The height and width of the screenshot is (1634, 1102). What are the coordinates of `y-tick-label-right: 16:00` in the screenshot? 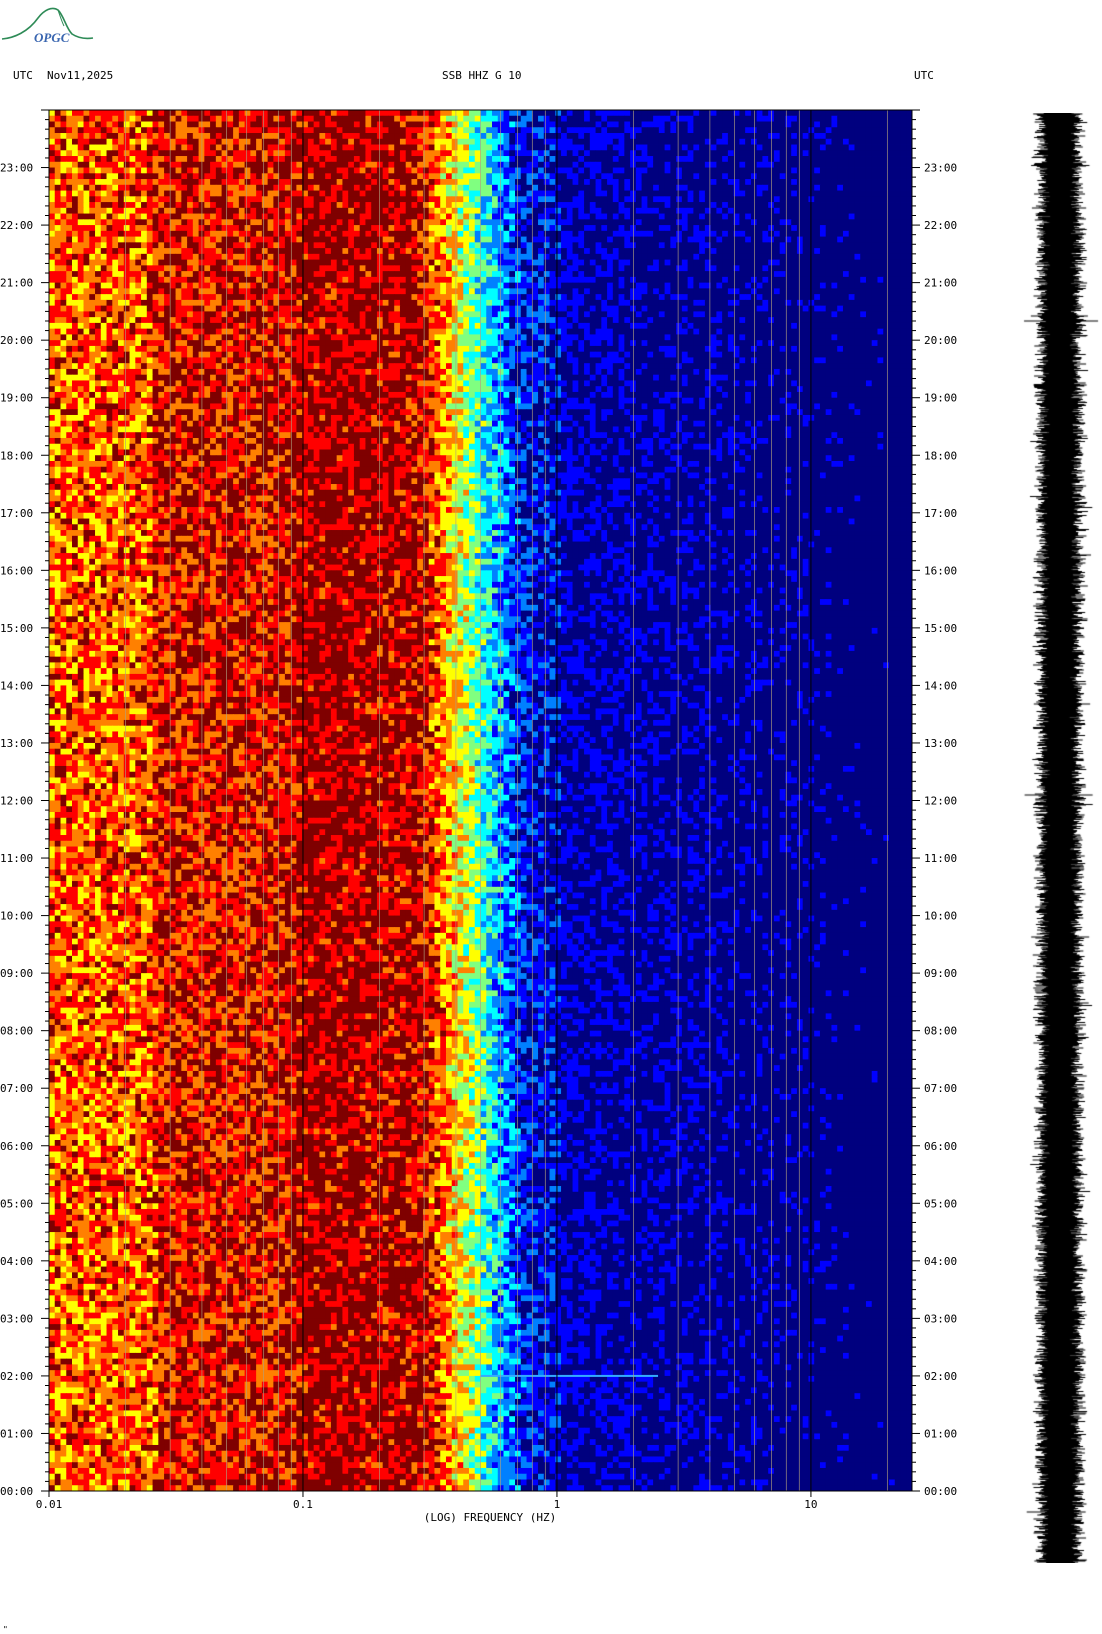 It's located at (940, 570).